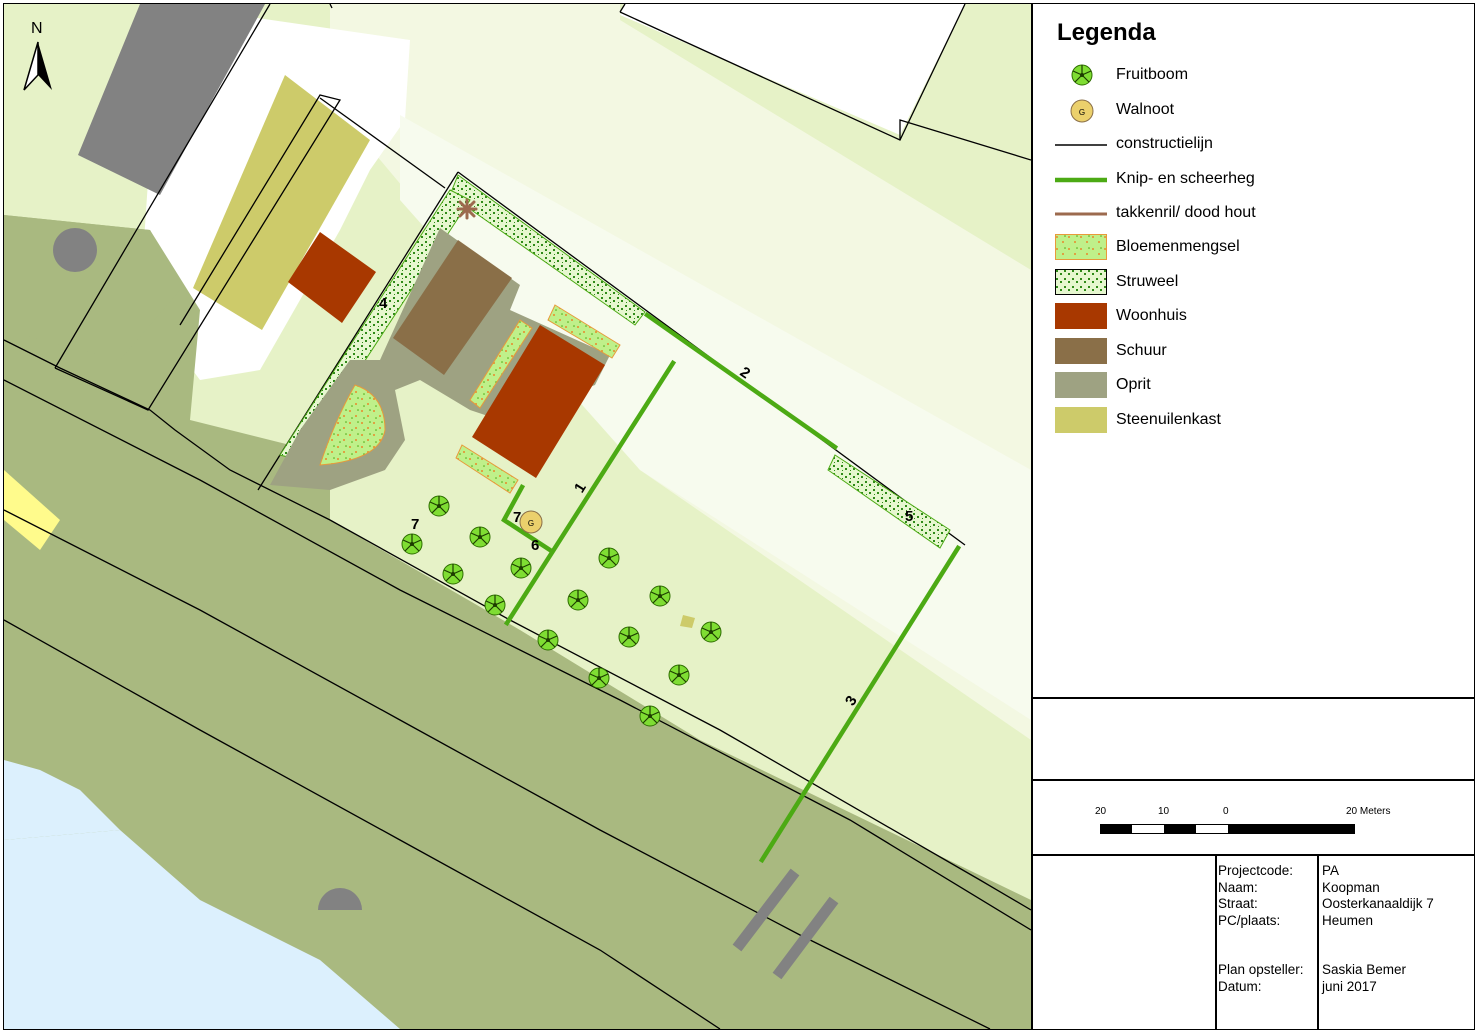  What do you see at coordinates (1253, 780) in the screenshot?
I see `scale-divider` at bounding box center [1253, 780].